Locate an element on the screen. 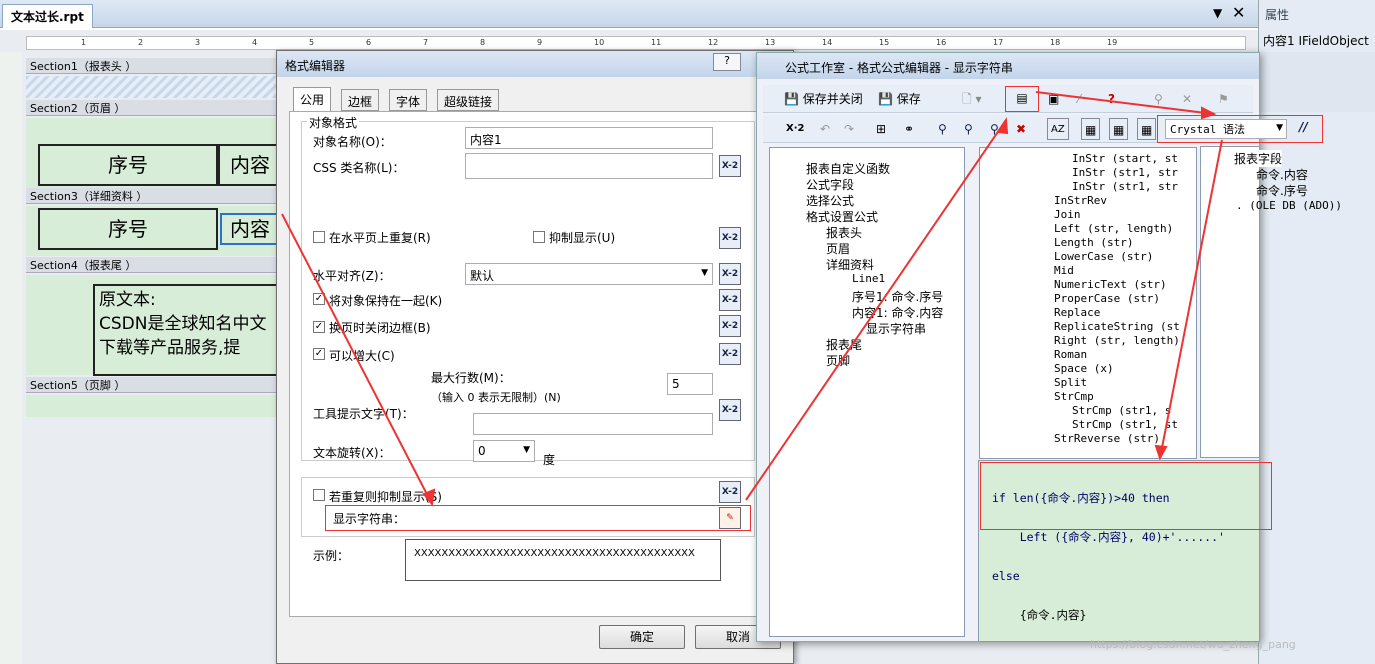 The width and height of the screenshot is (1375, 664). fields-root: 报表字段 is located at coordinates (1258, 158).